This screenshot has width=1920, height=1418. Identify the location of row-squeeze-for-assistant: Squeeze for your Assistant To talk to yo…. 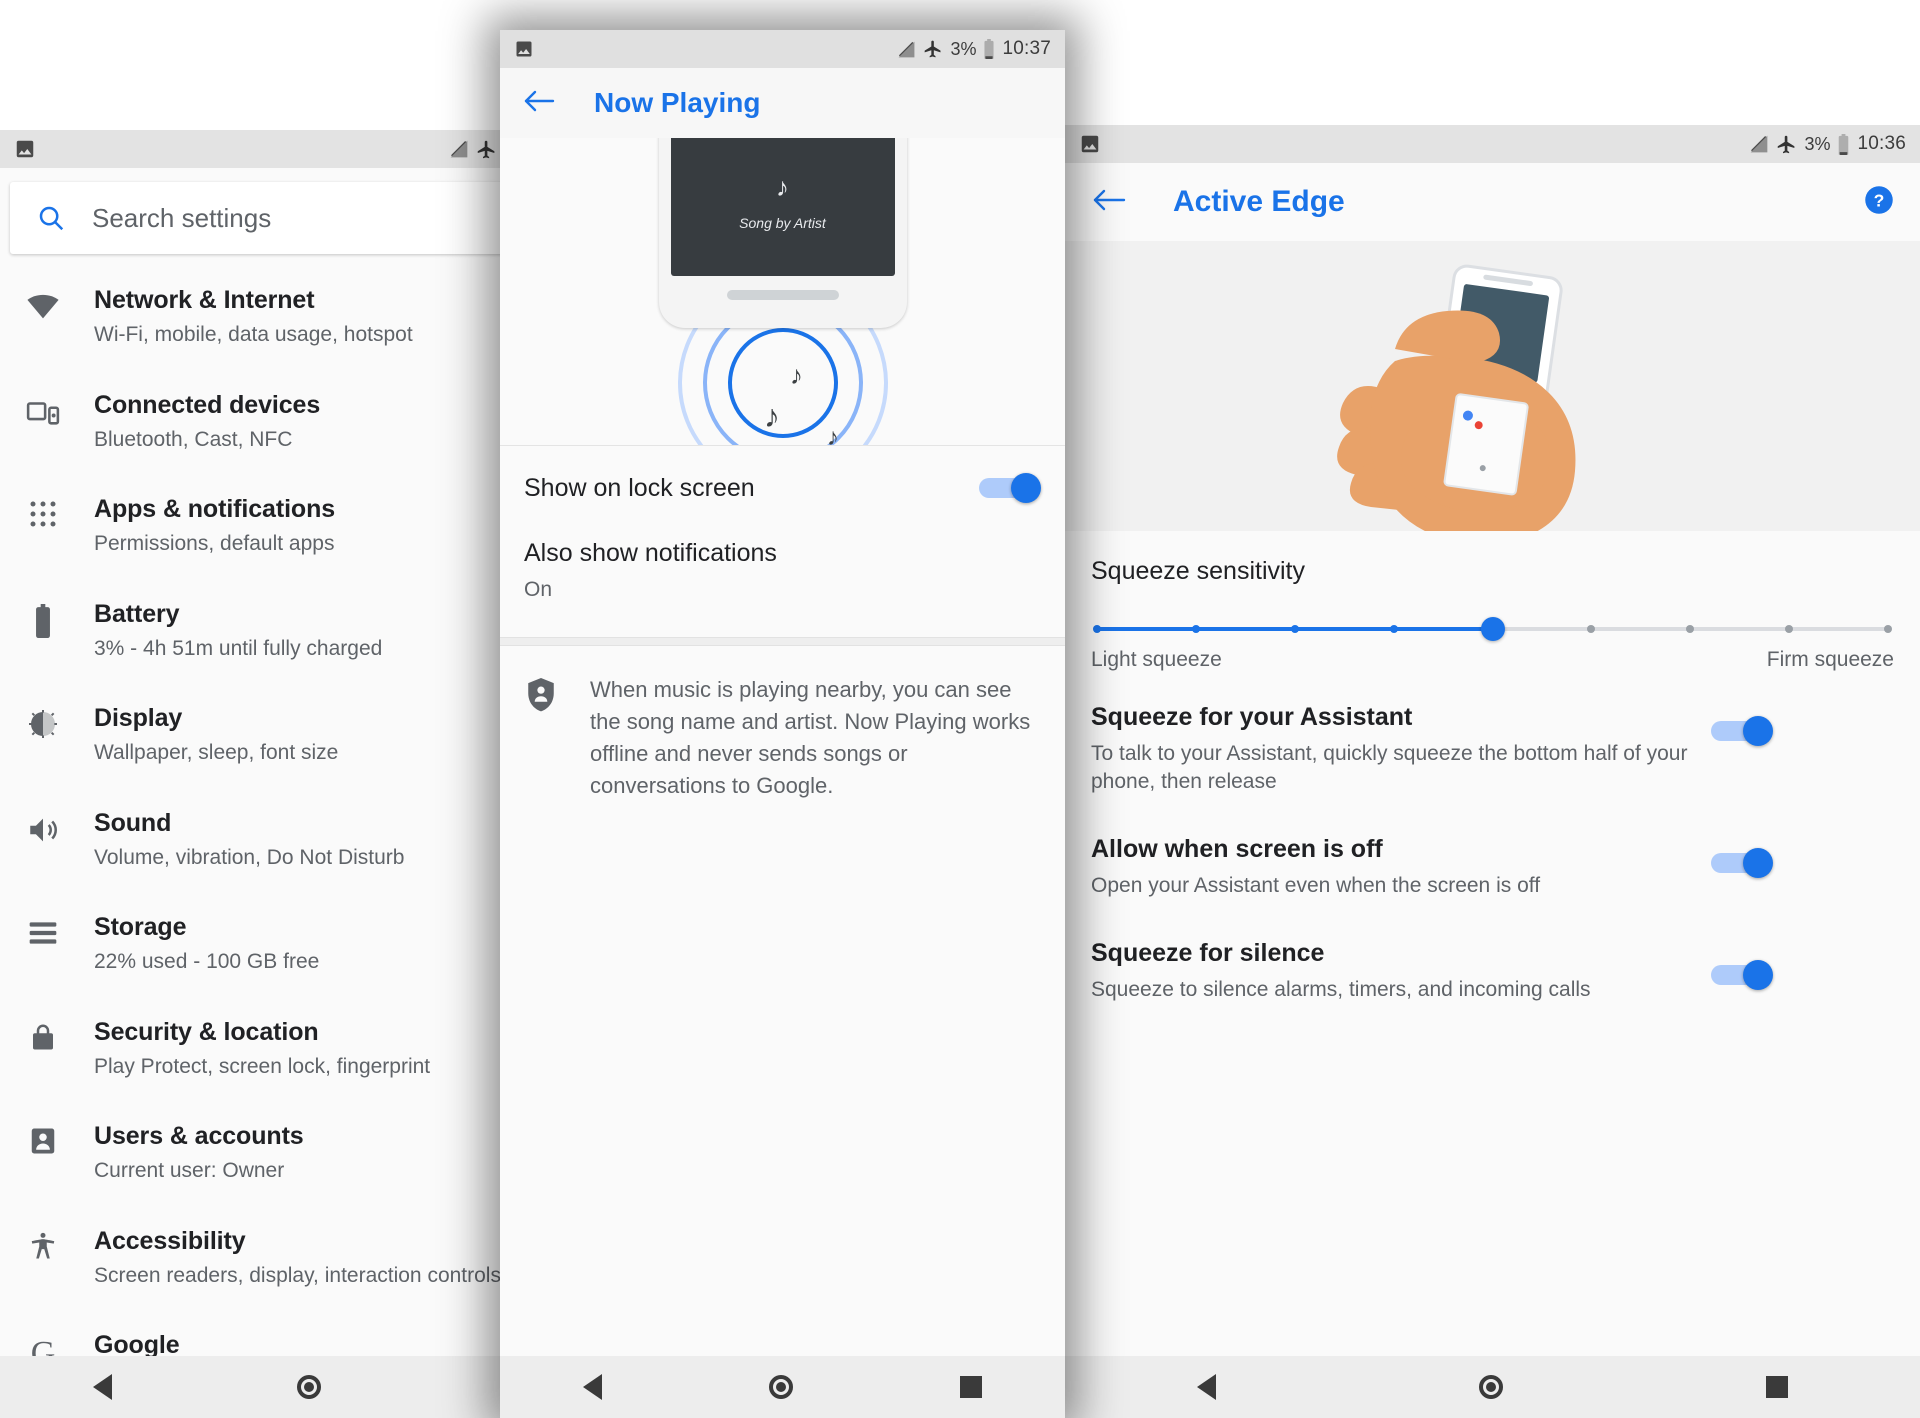
(1492, 734).